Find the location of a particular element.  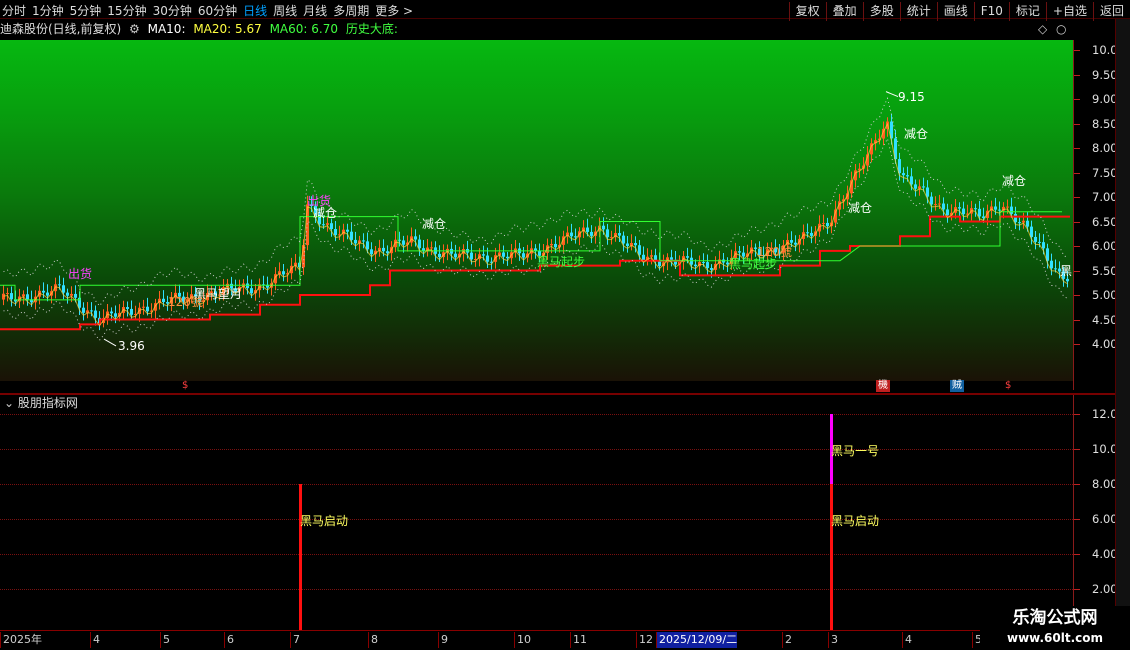

price-label: 6.00 is located at coordinates (1105, 246).